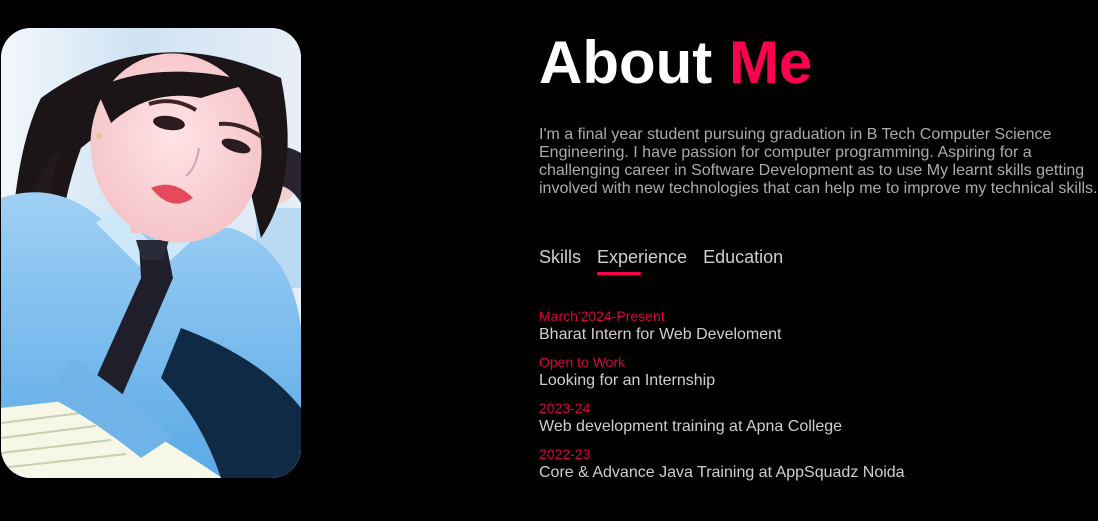 The image size is (1098, 521). Describe the element at coordinates (602, 316) in the screenshot. I see `item-date: March'2024-Present` at that location.